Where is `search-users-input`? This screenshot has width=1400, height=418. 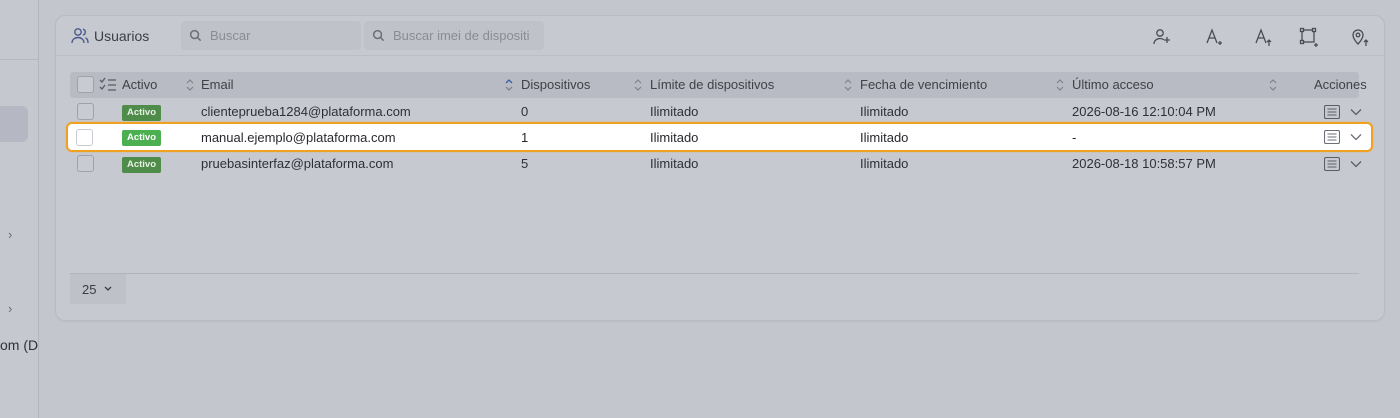
search-users-input is located at coordinates (280, 35).